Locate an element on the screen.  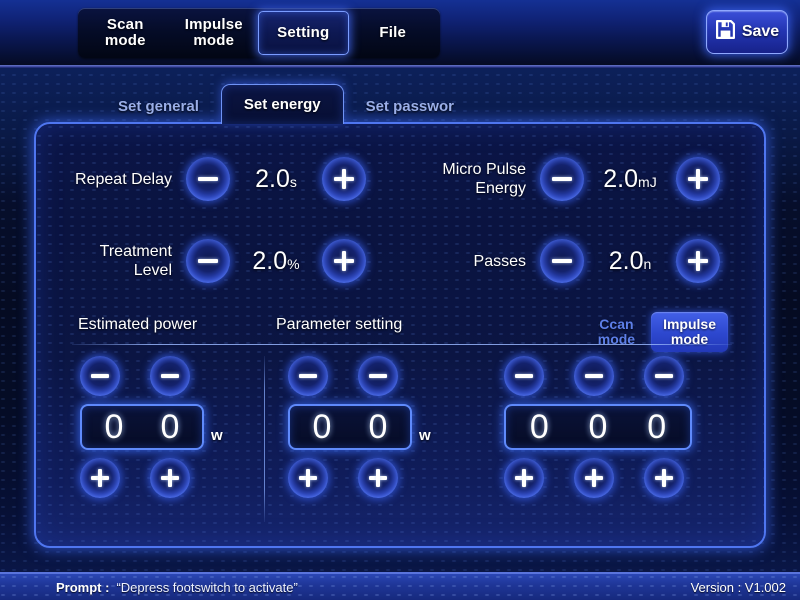
parameter-setting-digit-0-decrement-button is located at coordinates (308, 376).